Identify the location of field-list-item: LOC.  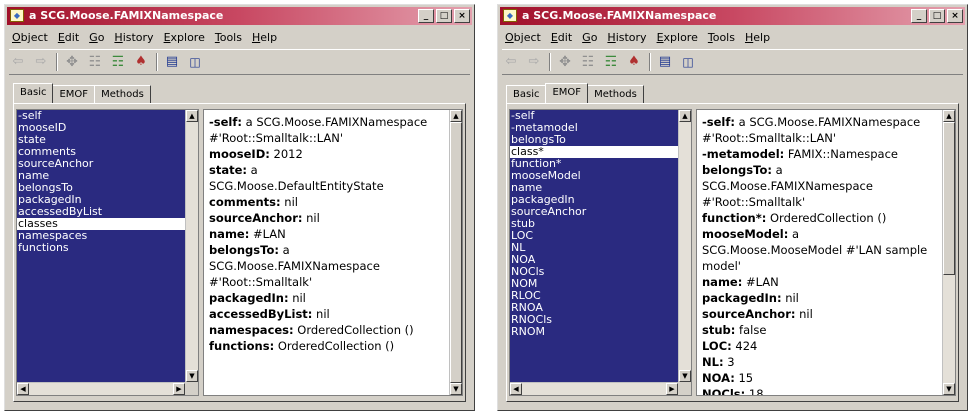
(594, 236).